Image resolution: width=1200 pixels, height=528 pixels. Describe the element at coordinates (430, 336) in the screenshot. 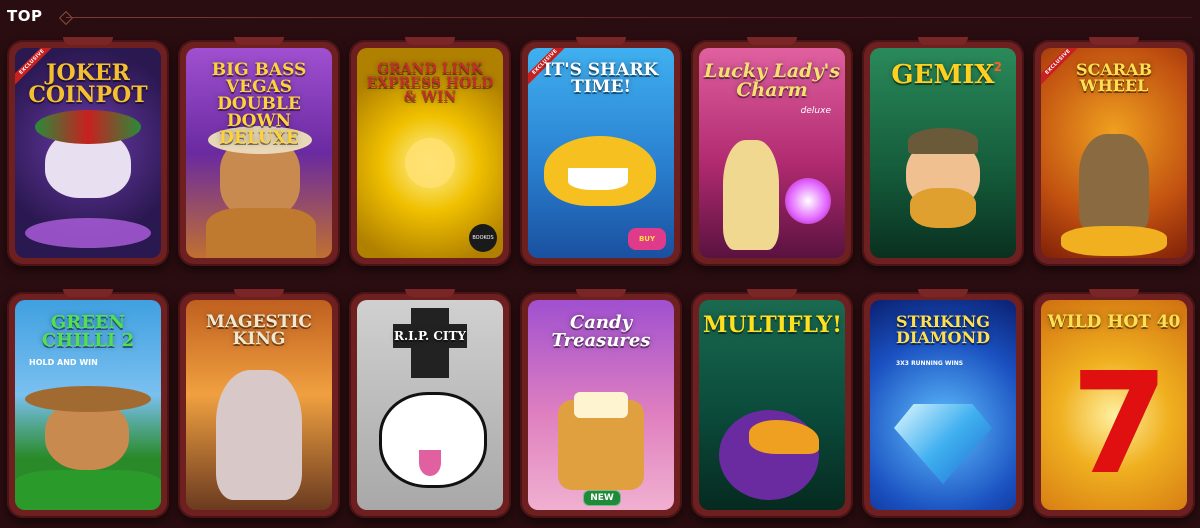

I see `game-title: R.I.P. CITY` at that location.